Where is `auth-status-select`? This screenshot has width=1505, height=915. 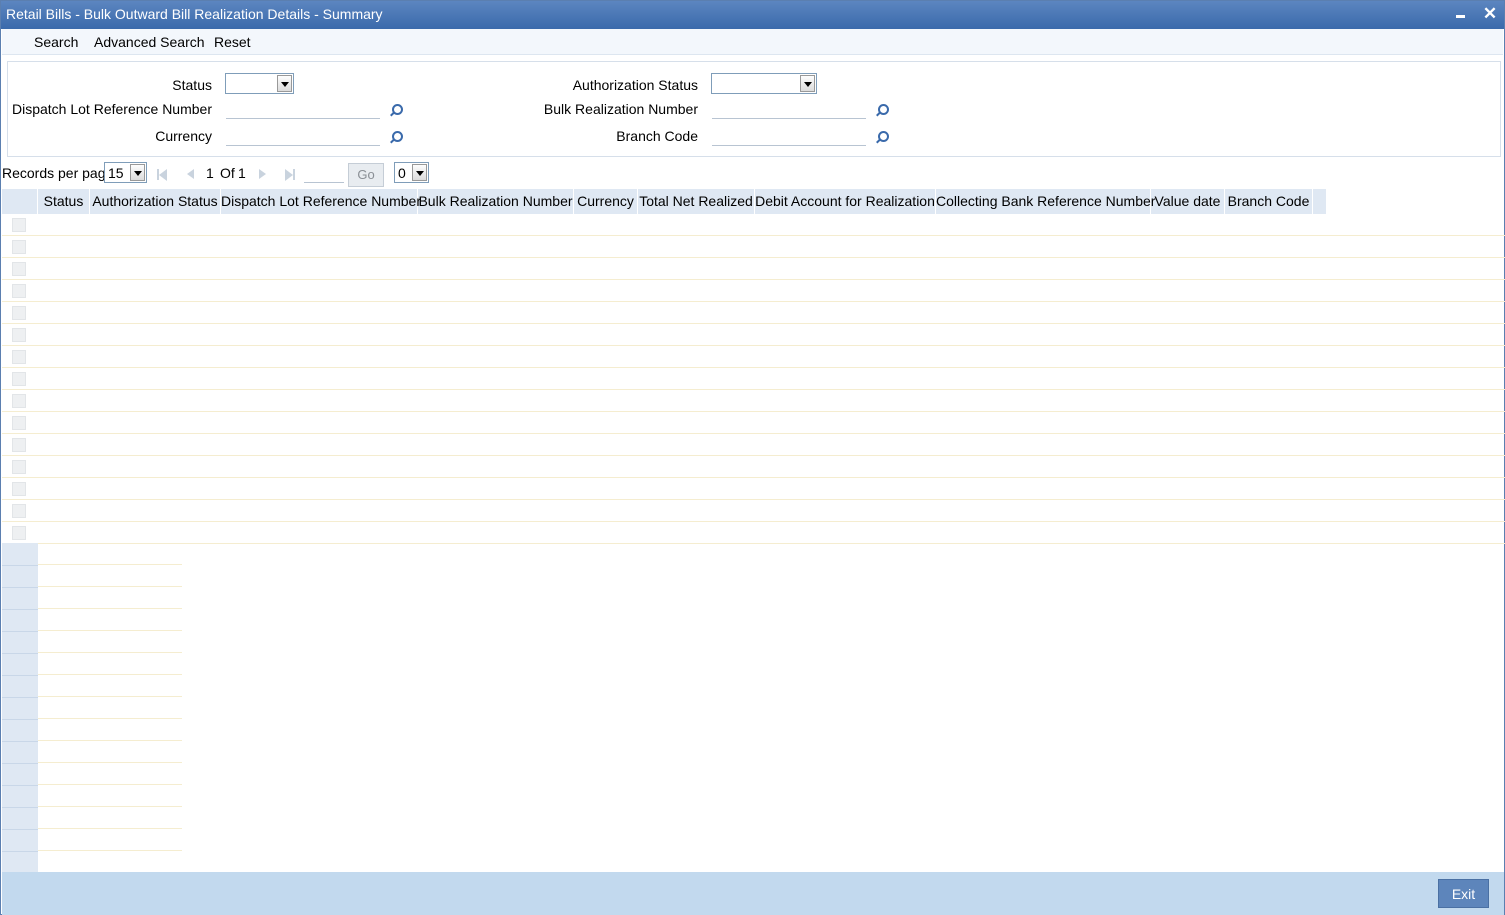 auth-status-select is located at coordinates (764, 83).